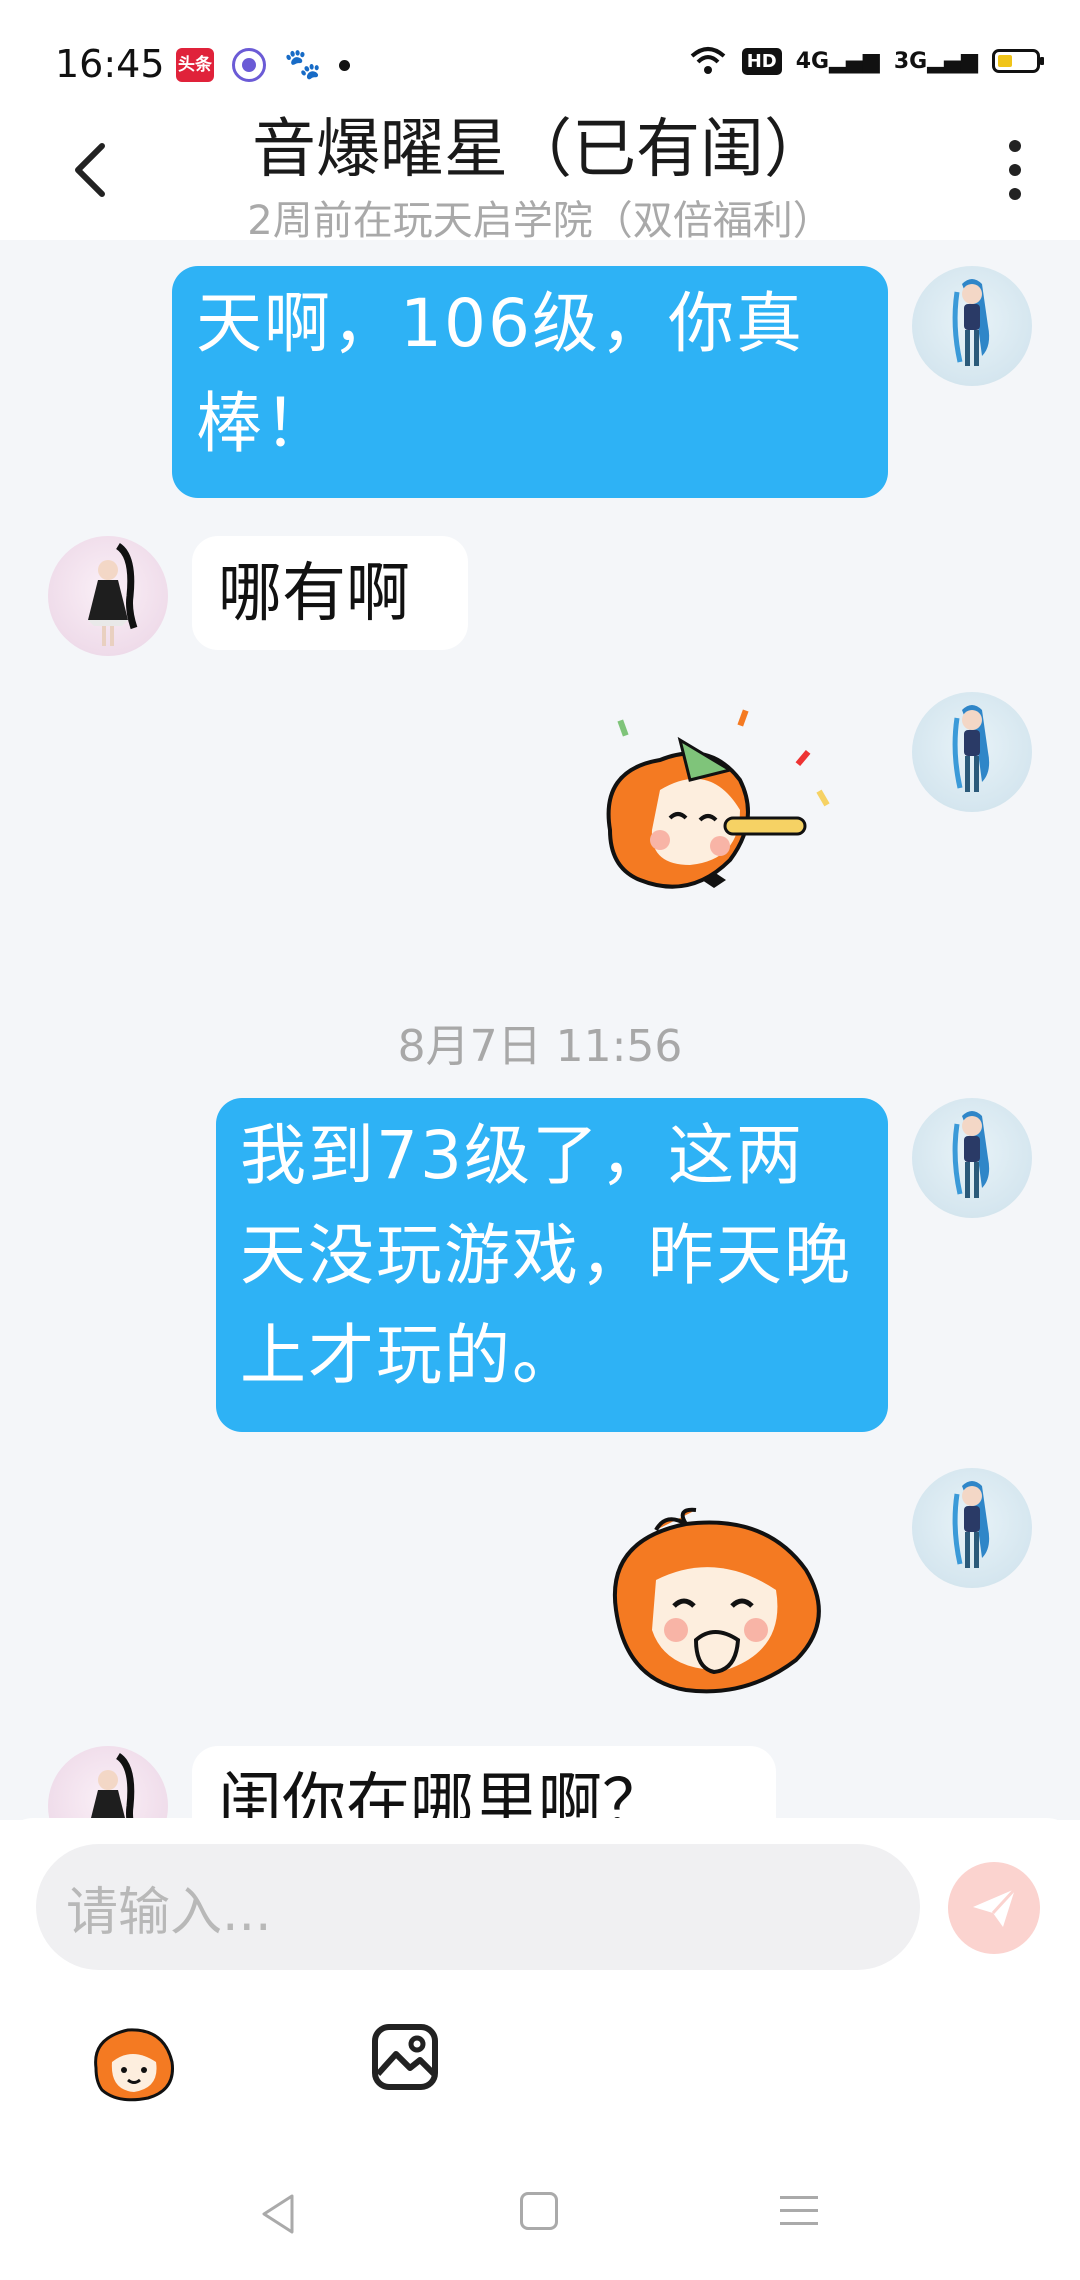 This screenshot has height=2280, width=1080. I want to click on signal-4g-icon: 4G▂▄▆, so click(837, 61).